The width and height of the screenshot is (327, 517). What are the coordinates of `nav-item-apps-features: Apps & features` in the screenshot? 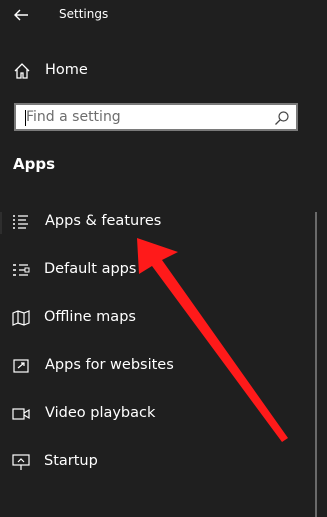 It's located at (163, 222).